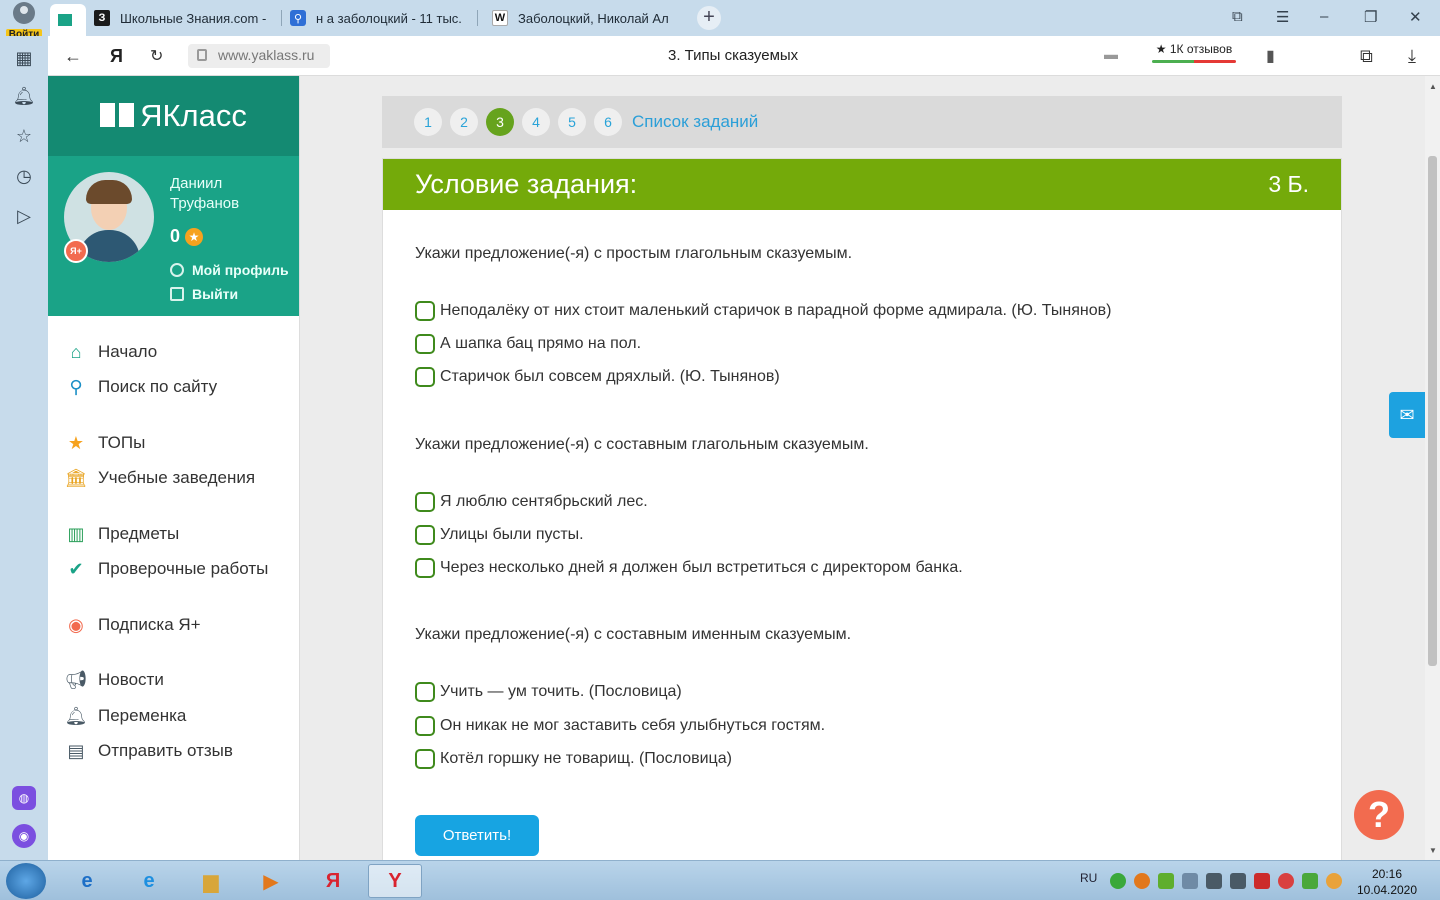  What do you see at coordinates (211, 881) in the screenshot?
I see `explorer-icon: ▆` at bounding box center [211, 881].